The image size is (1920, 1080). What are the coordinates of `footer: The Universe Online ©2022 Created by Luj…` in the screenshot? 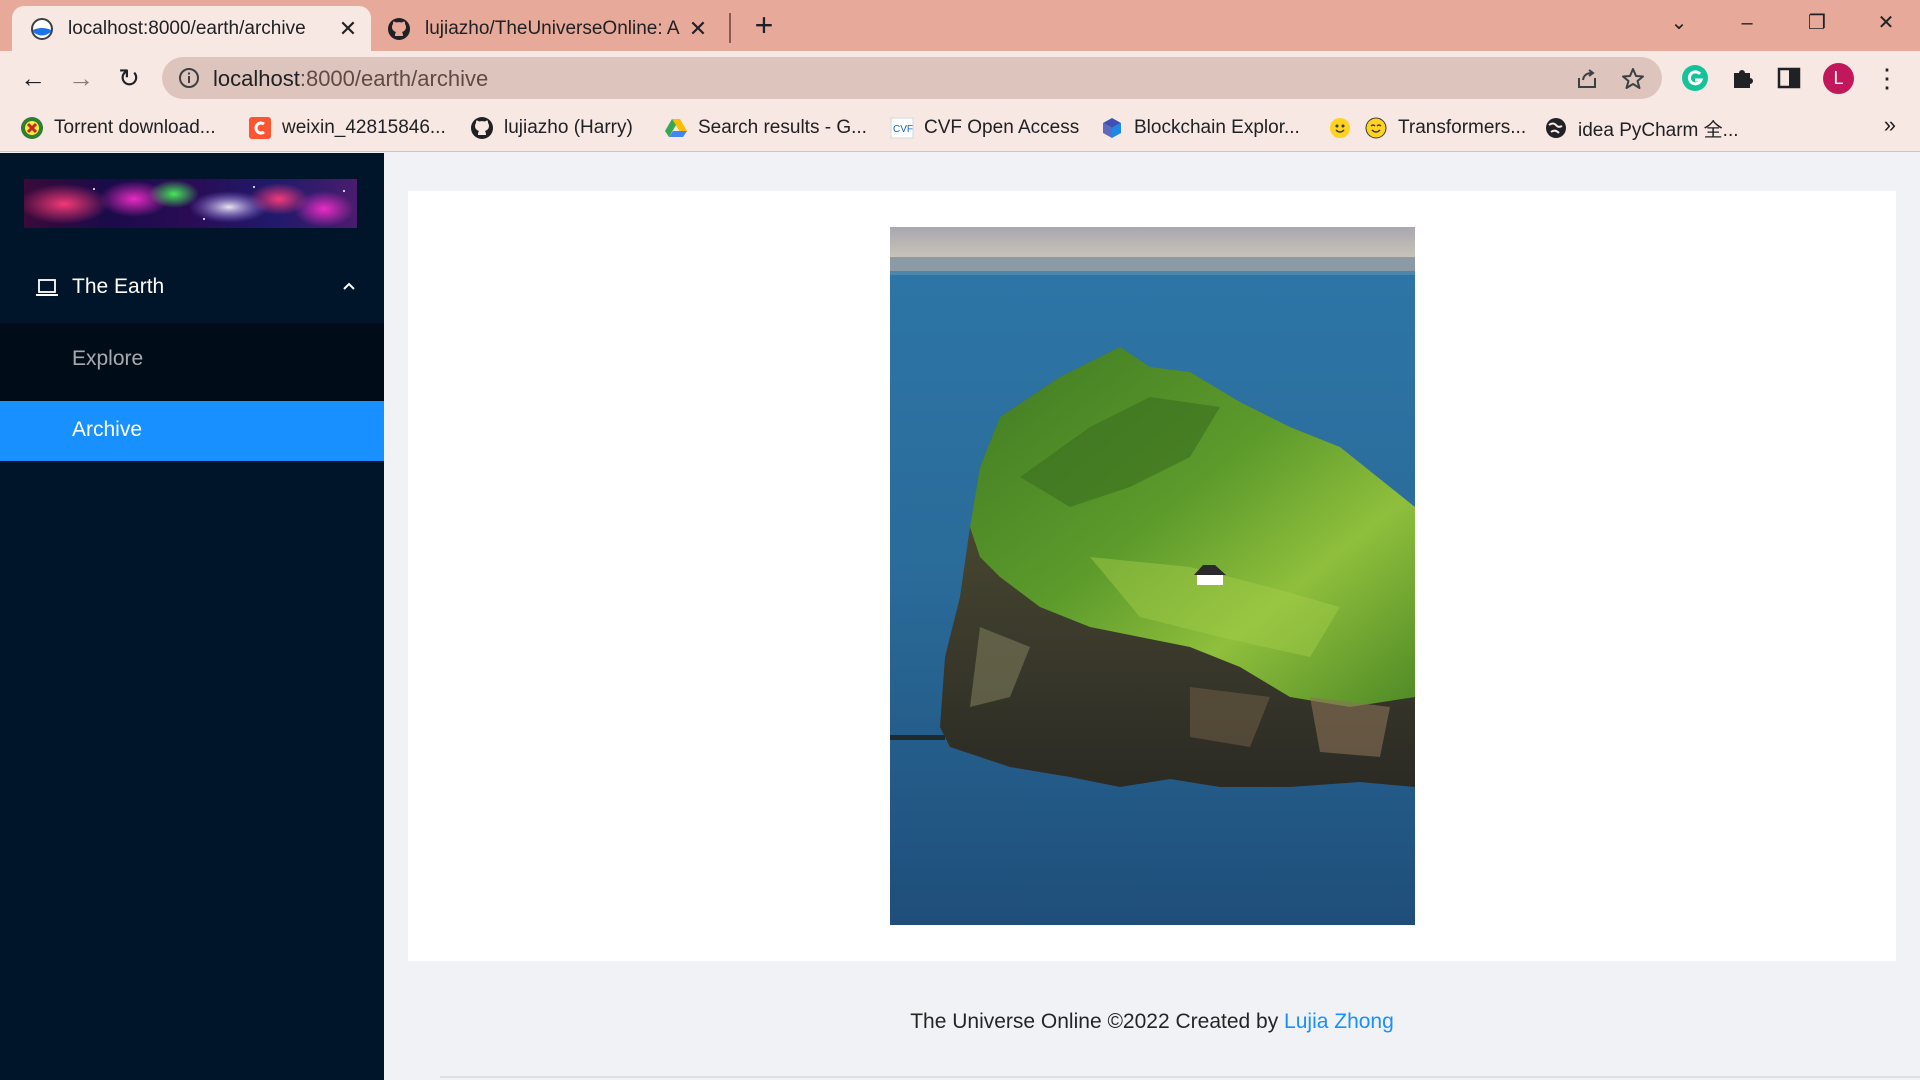 It's located at (1152, 1022).